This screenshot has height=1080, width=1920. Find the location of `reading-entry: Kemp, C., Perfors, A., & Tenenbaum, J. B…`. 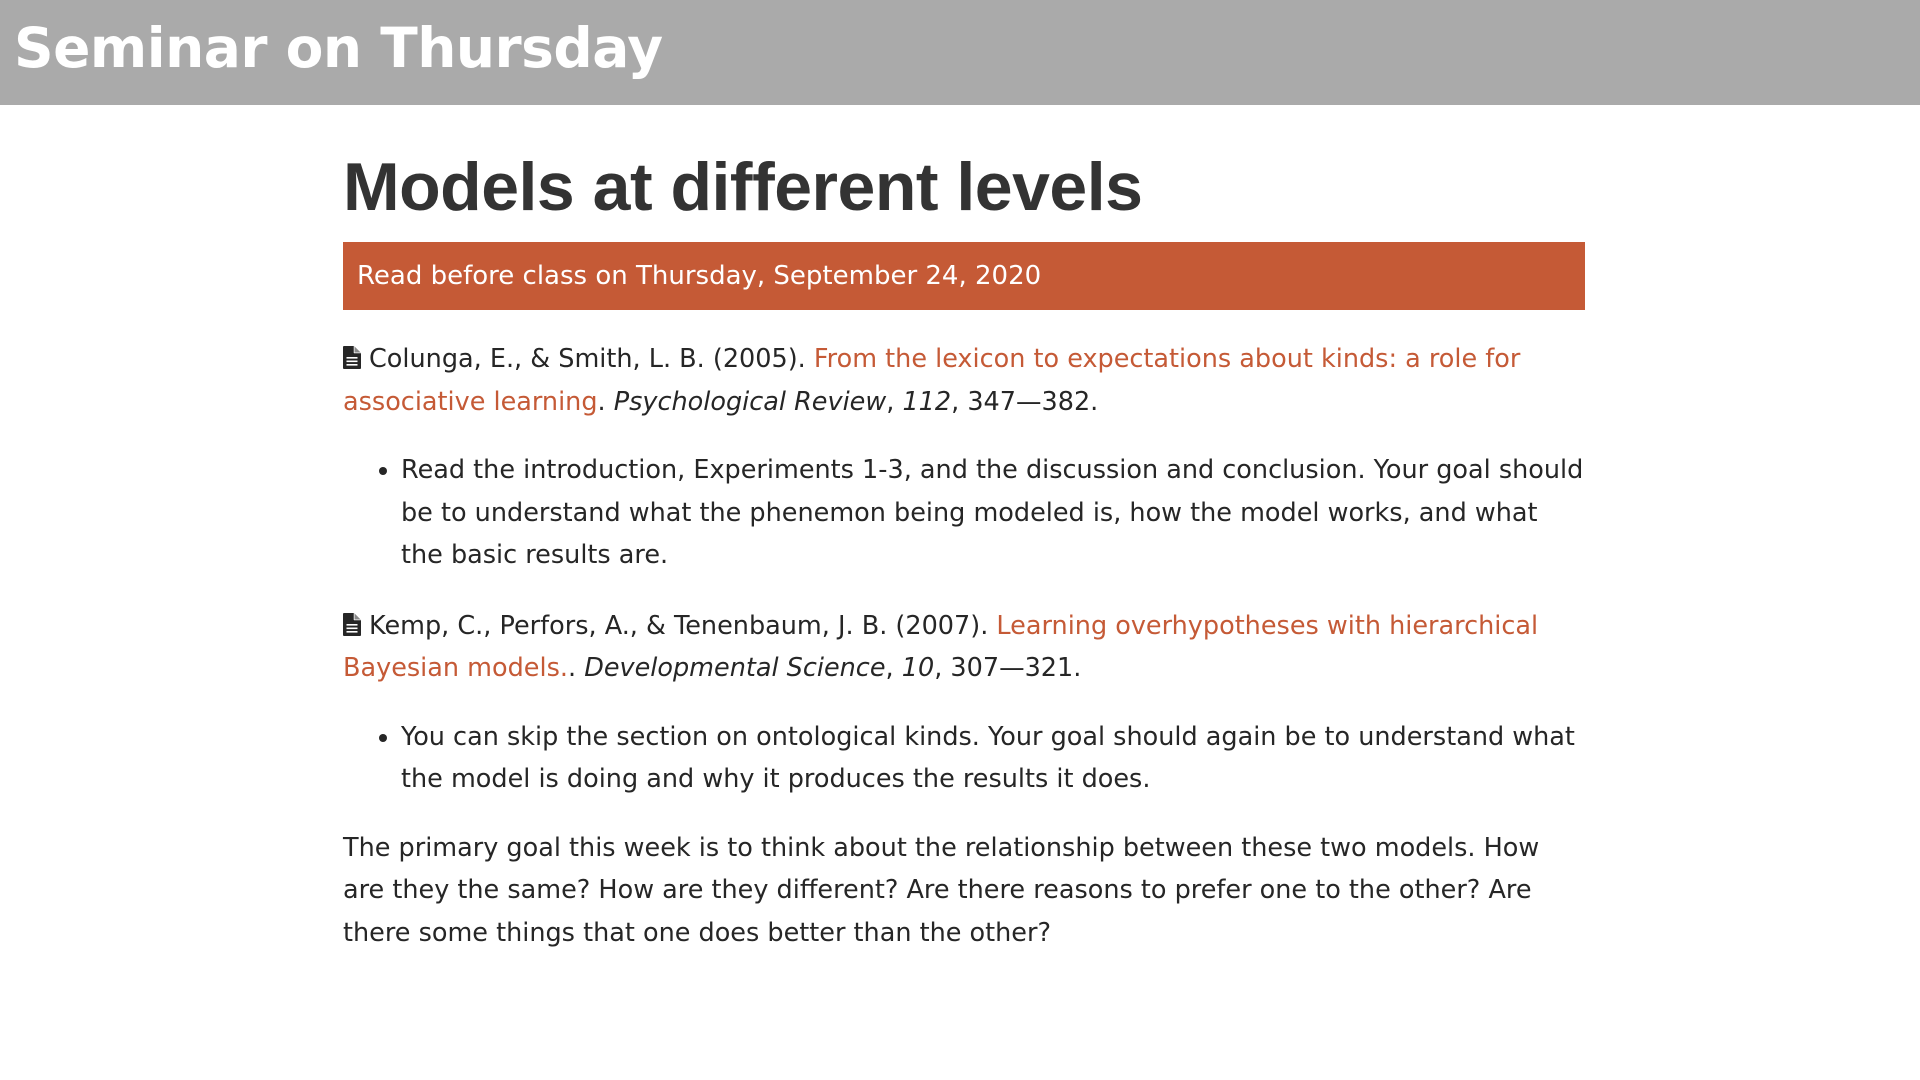

reading-entry: Kemp, C., Perfors, A., & Tenenbaum, J. B… is located at coordinates (941, 646).